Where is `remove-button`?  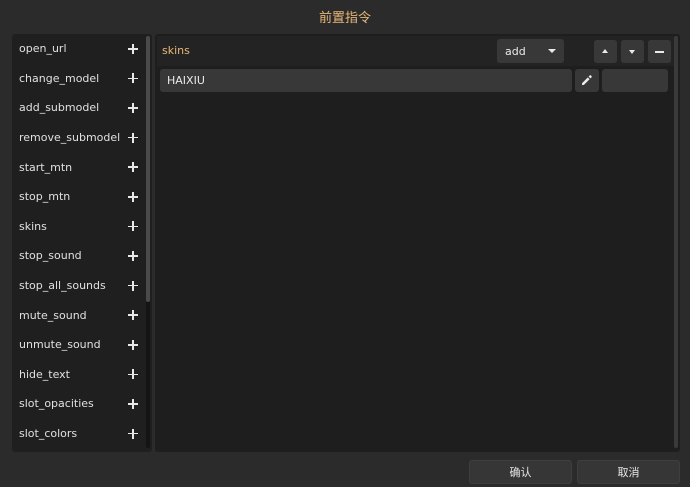 remove-button is located at coordinates (659, 51).